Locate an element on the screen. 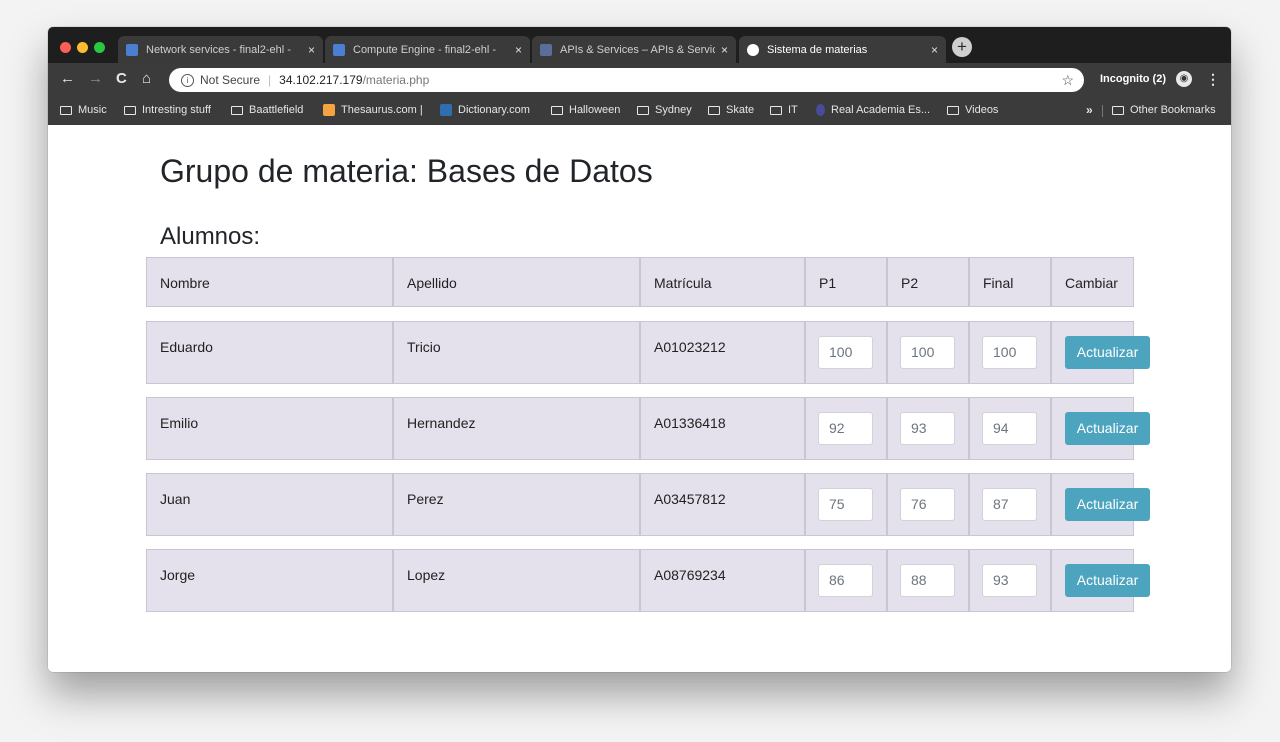 Image resolution: width=1280 pixels, height=742 pixels. bookmark-other-bookmarks: Other Bookmarks is located at coordinates (1164, 110).